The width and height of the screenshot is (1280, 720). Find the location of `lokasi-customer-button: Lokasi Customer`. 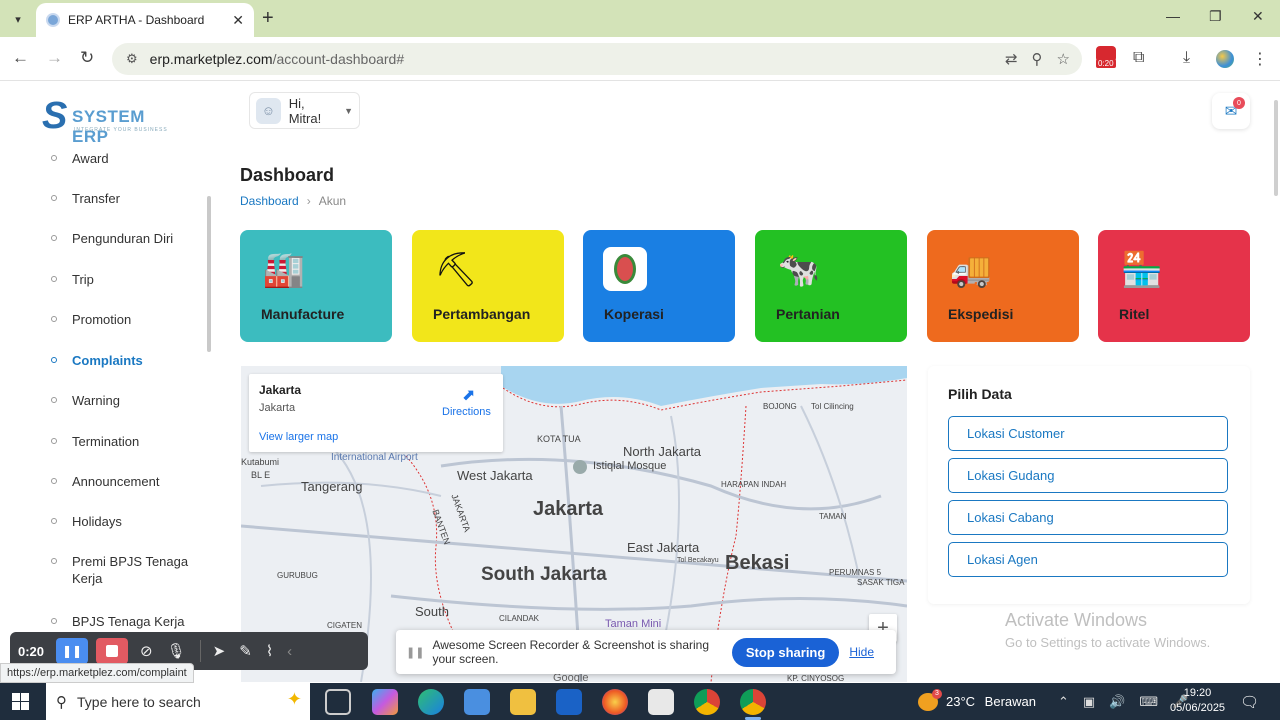

lokasi-customer-button: Lokasi Customer is located at coordinates (1088, 433).